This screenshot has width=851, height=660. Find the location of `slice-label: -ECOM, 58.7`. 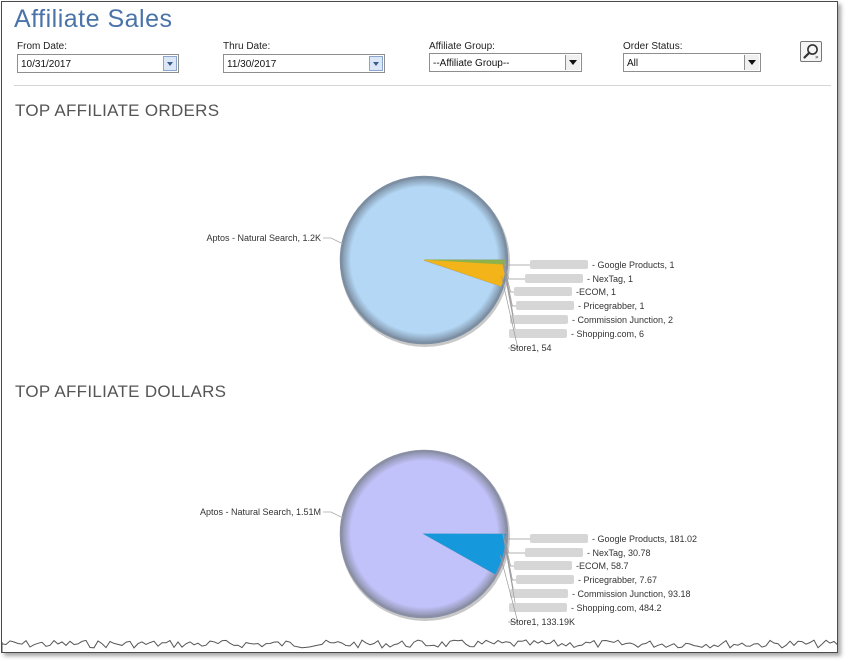

slice-label: -ECOM, 58.7 is located at coordinates (602, 566).